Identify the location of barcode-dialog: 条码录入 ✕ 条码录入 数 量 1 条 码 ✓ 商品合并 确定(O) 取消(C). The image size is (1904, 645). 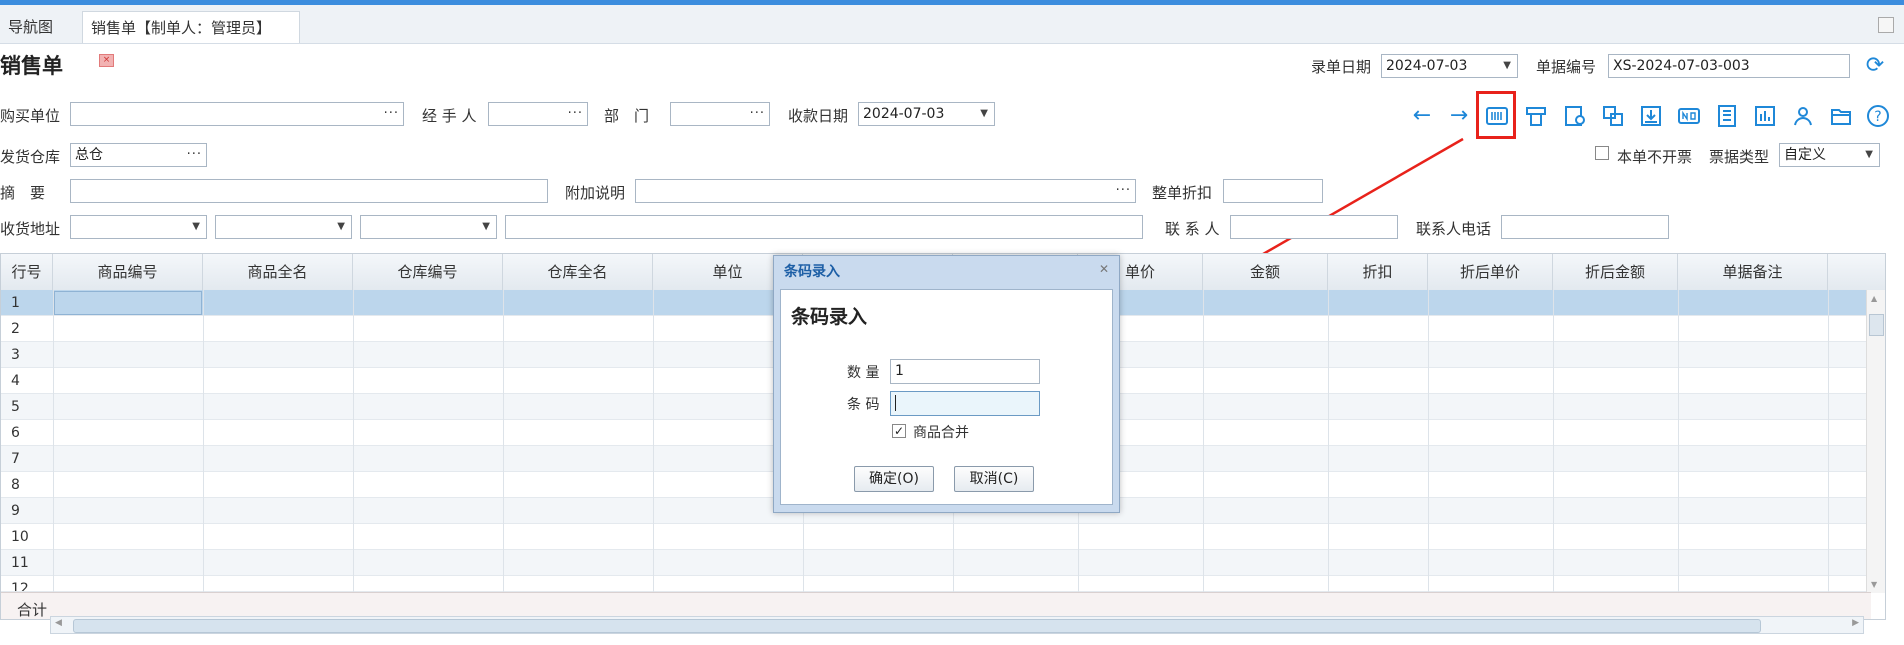
(946, 384).